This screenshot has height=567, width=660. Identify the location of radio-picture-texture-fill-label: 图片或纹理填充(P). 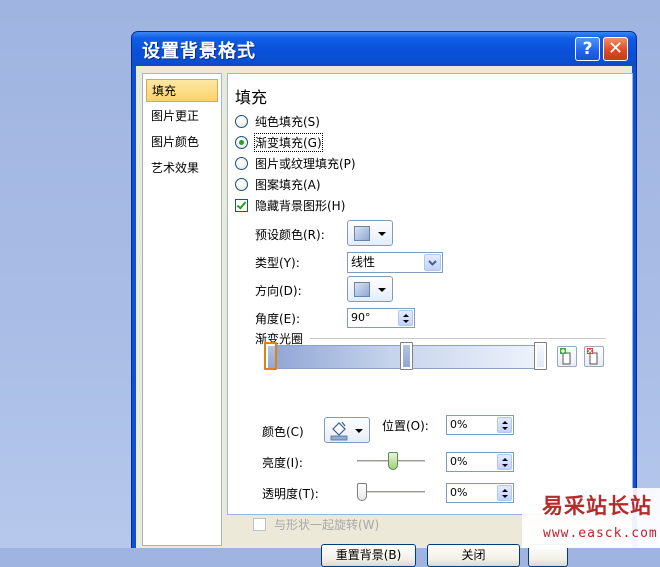
(305, 164).